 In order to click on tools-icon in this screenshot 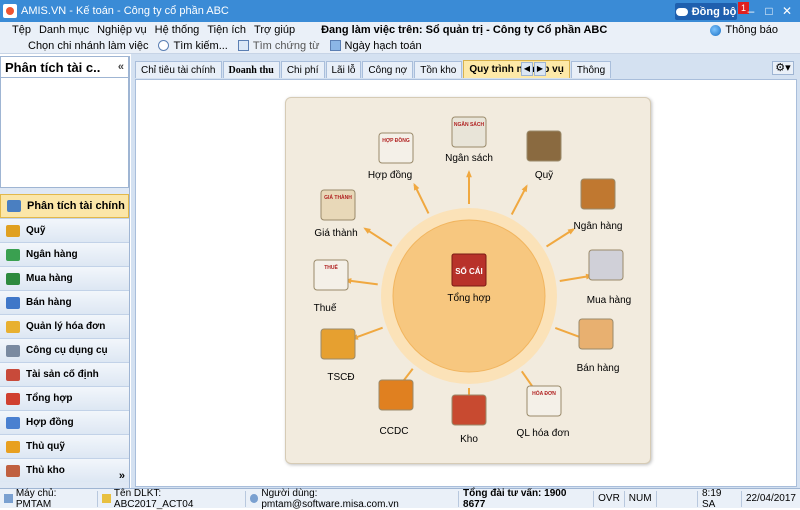, I will do `click(396, 395)`.